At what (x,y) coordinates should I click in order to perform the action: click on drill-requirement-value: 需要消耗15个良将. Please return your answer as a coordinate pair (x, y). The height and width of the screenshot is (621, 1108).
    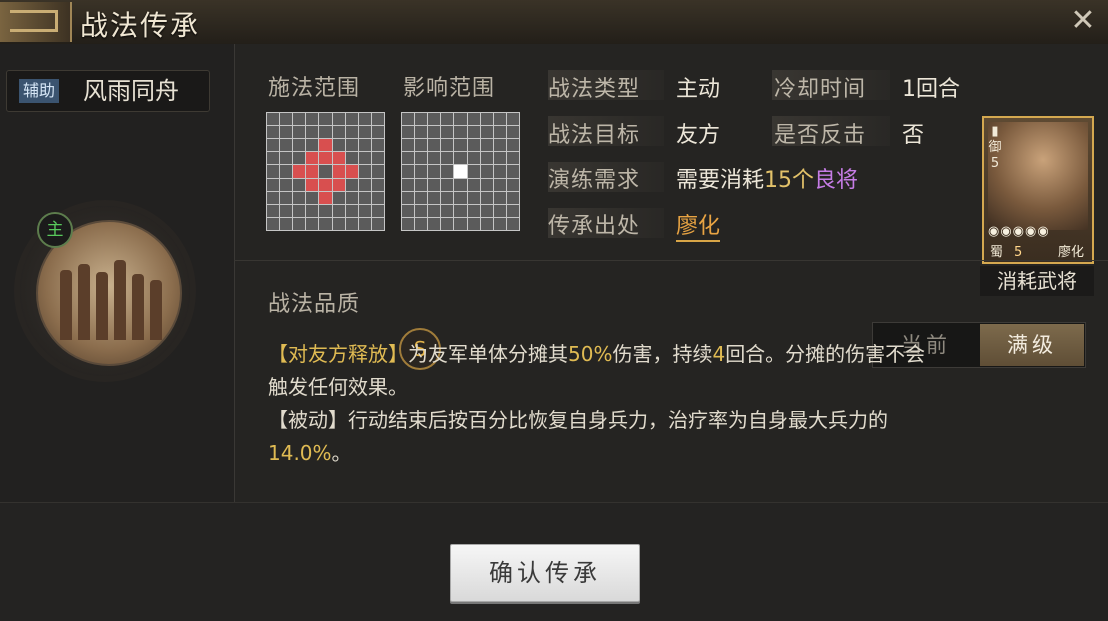
    Looking at the image, I should click on (767, 180).